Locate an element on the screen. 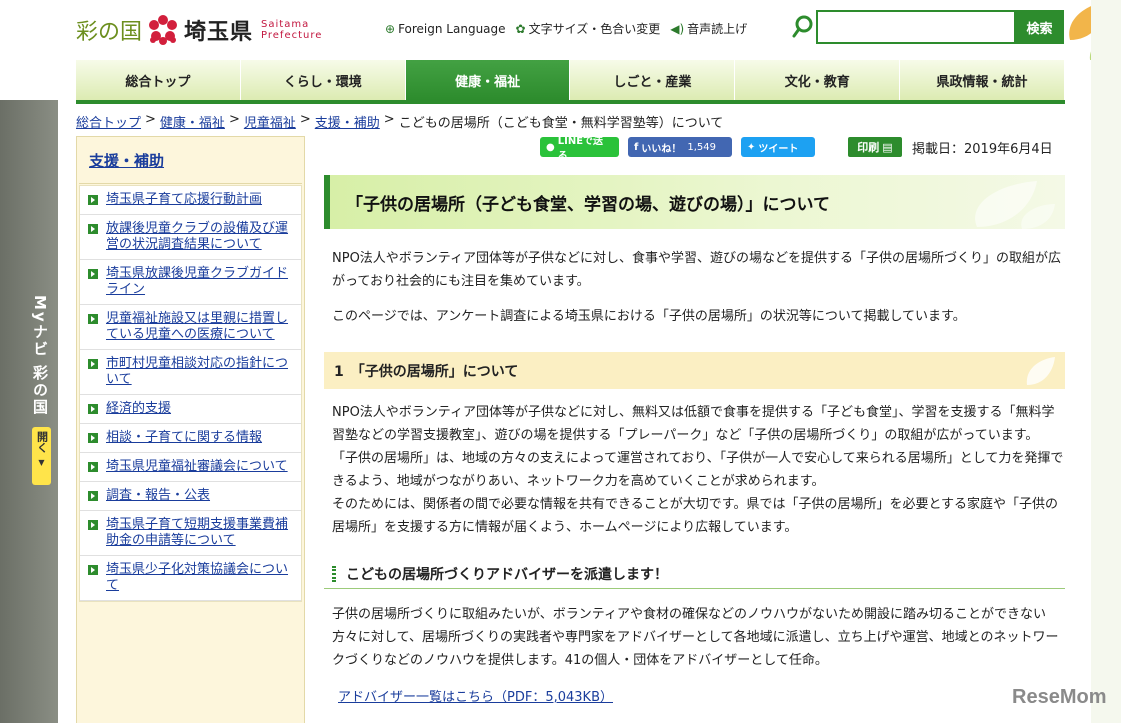 This screenshot has height=723, width=1121. sidebar-item-link: 相談・子育てに関する情報 is located at coordinates (184, 438).